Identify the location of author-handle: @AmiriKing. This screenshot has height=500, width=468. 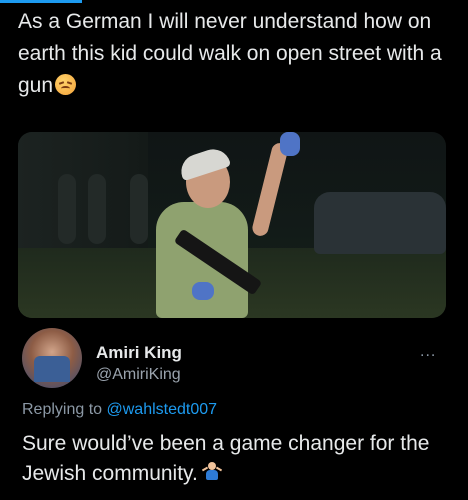
(138, 375).